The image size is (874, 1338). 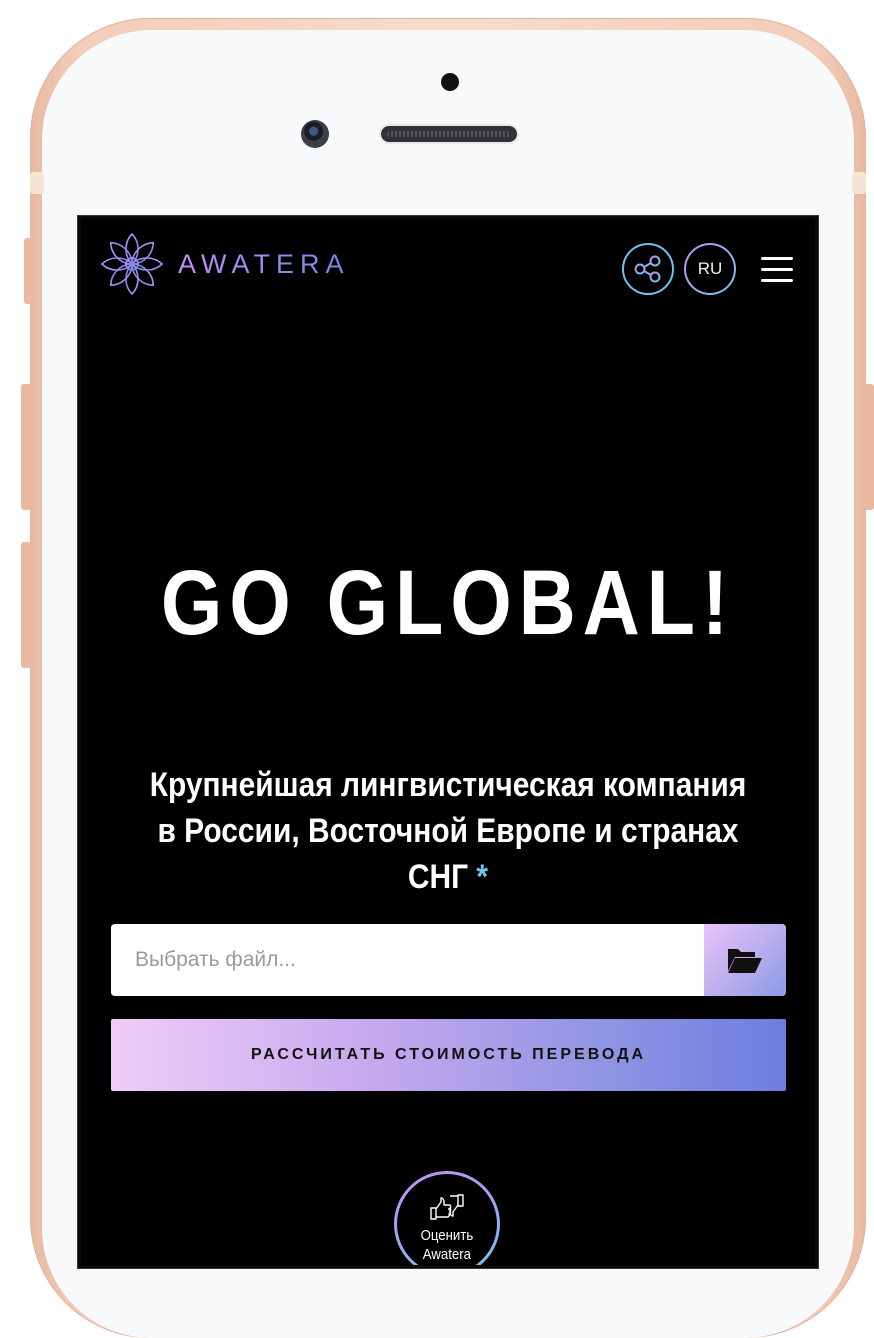 I want to click on share-icon, so click(x=647, y=269).